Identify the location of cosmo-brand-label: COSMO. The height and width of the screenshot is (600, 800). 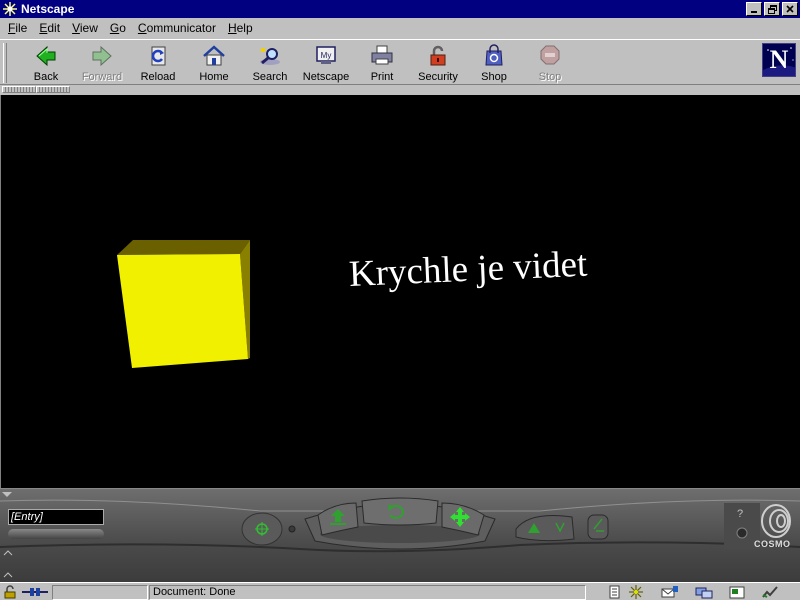
(772, 544).